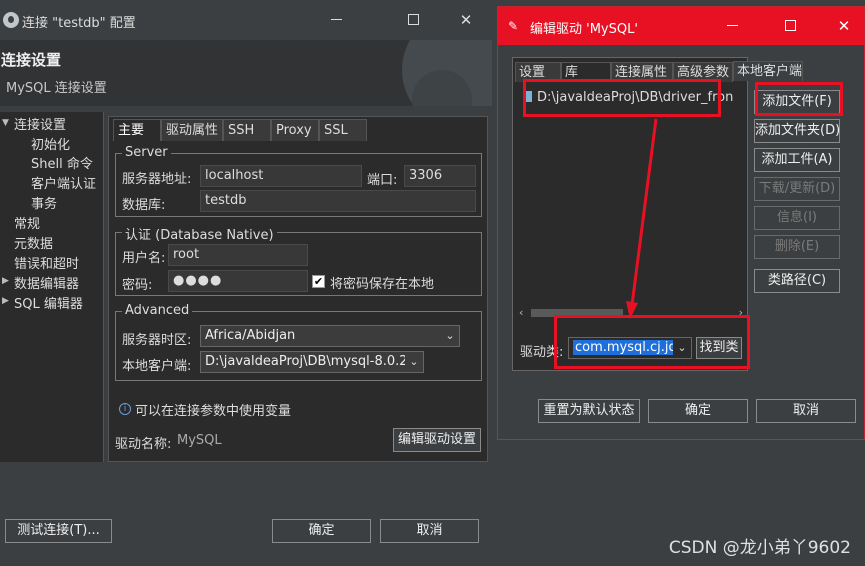  Describe the element at coordinates (157, 310) in the screenshot. I see `advanced-group-label: Advanced` at that location.